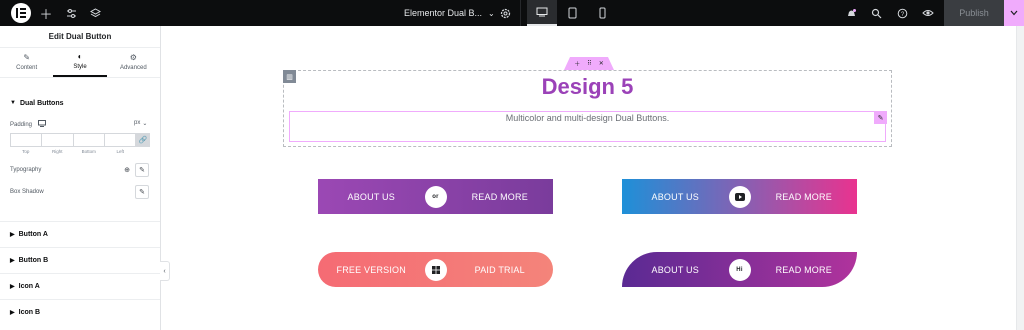 This screenshot has height=330, width=1024. I want to click on middle-text: Hi, so click(739, 269).